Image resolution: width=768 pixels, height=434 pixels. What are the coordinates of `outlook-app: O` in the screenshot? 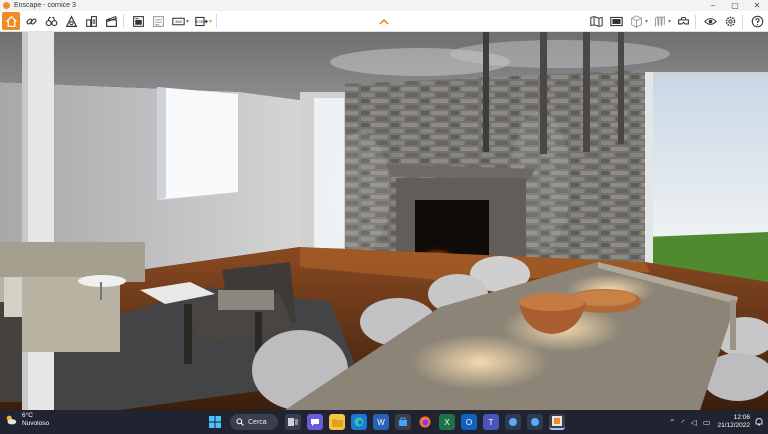 It's located at (469, 422).